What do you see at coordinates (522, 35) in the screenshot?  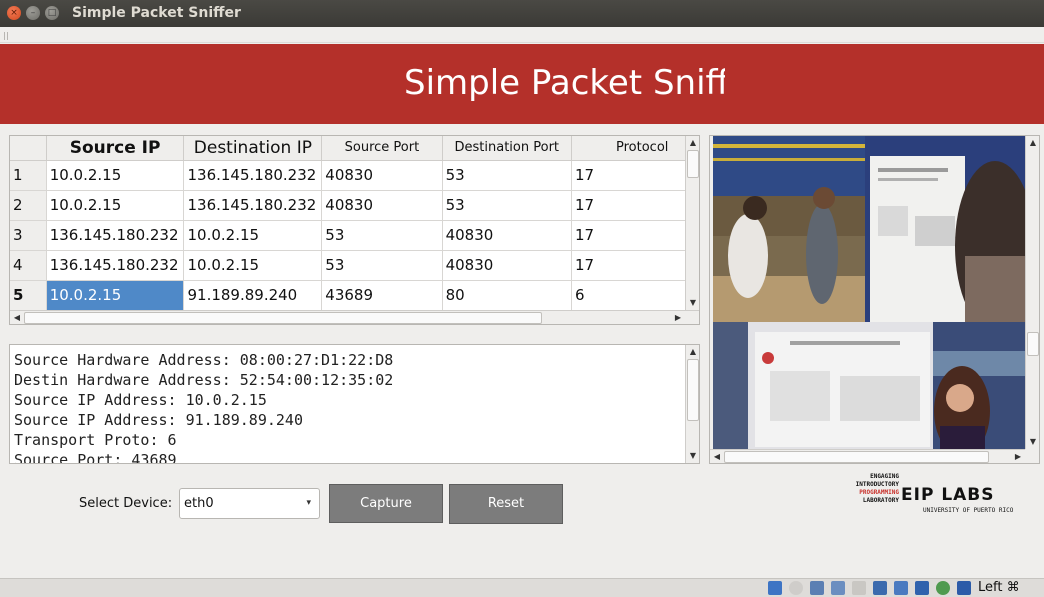 I see `toolbar-strip` at bounding box center [522, 35].